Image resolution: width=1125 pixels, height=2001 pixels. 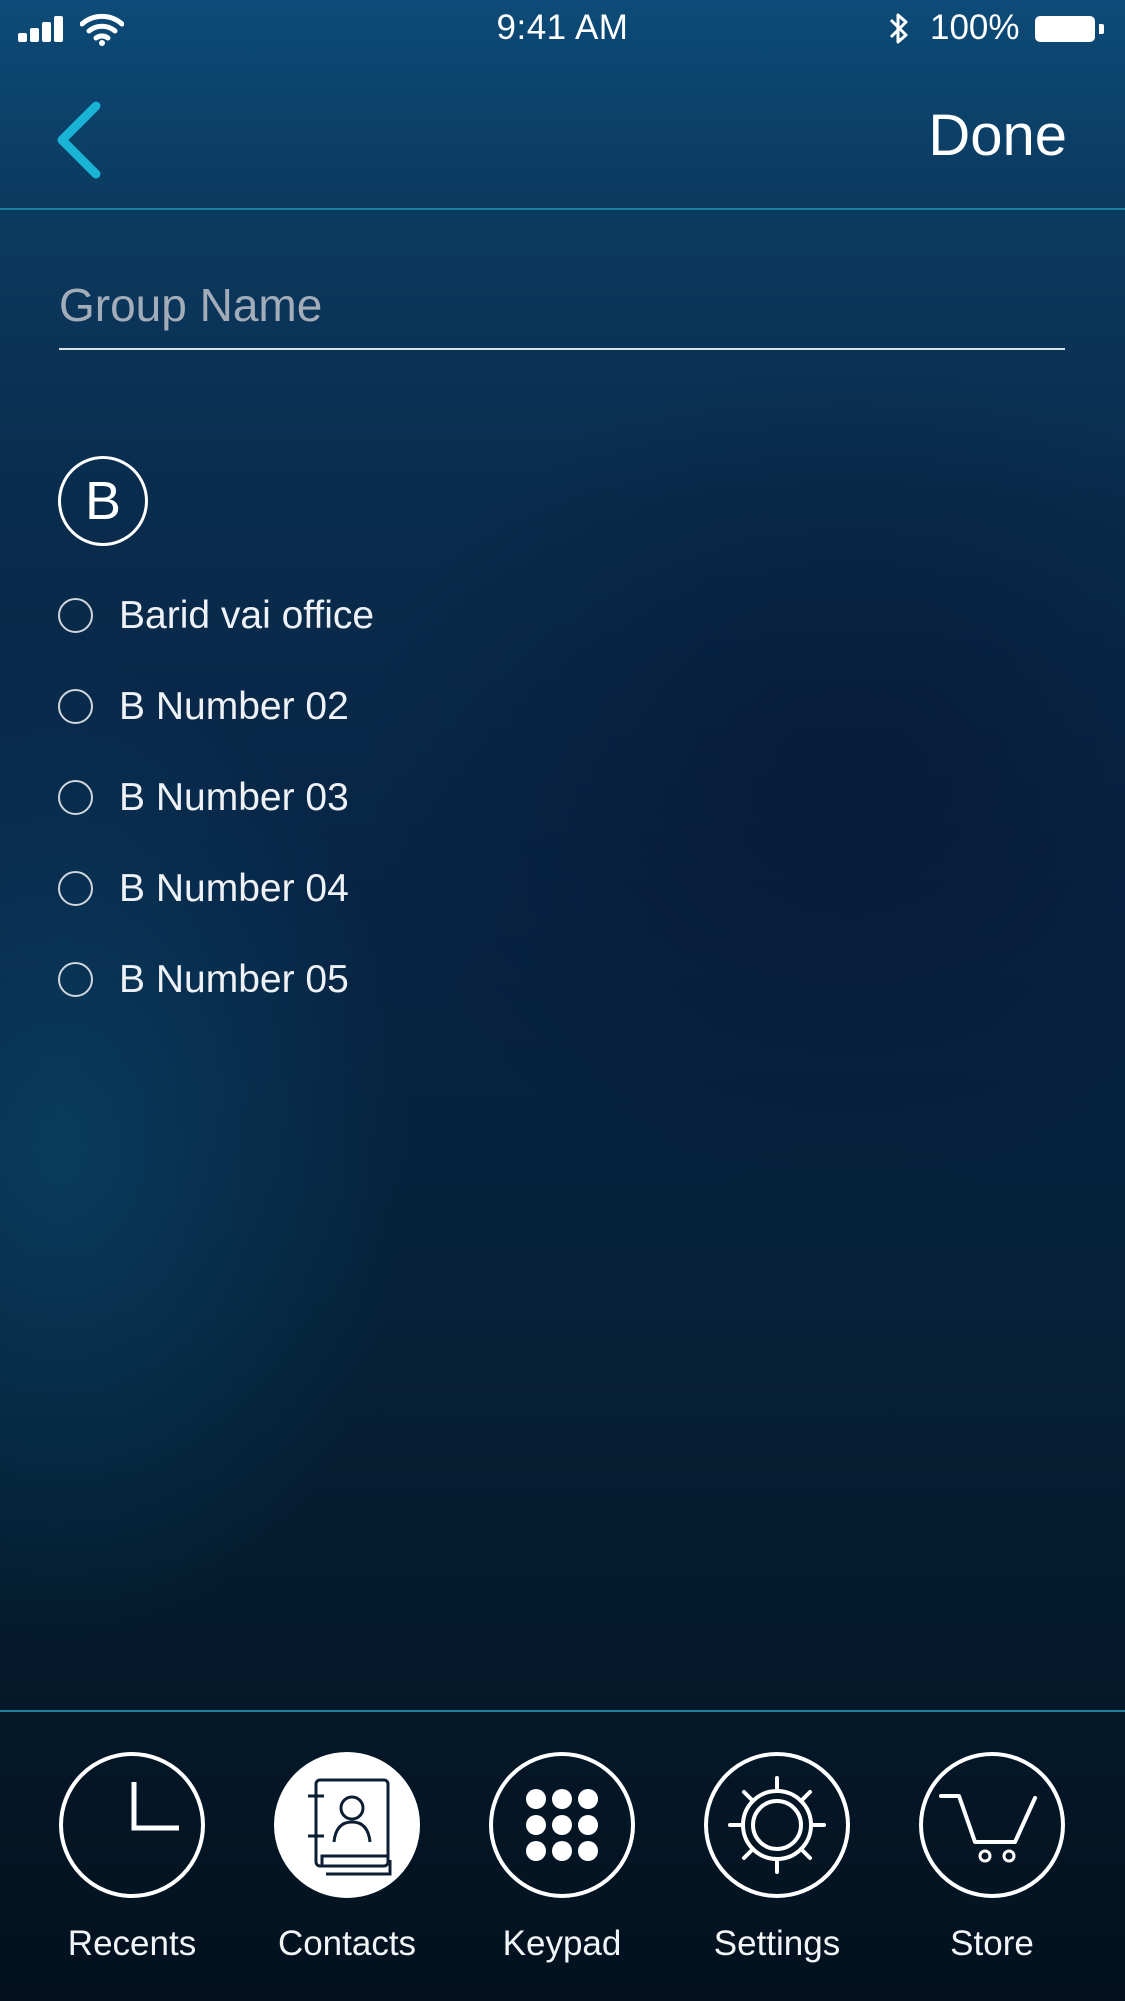 I want to click on chevron-left-icon, so click(x=80, y=140).